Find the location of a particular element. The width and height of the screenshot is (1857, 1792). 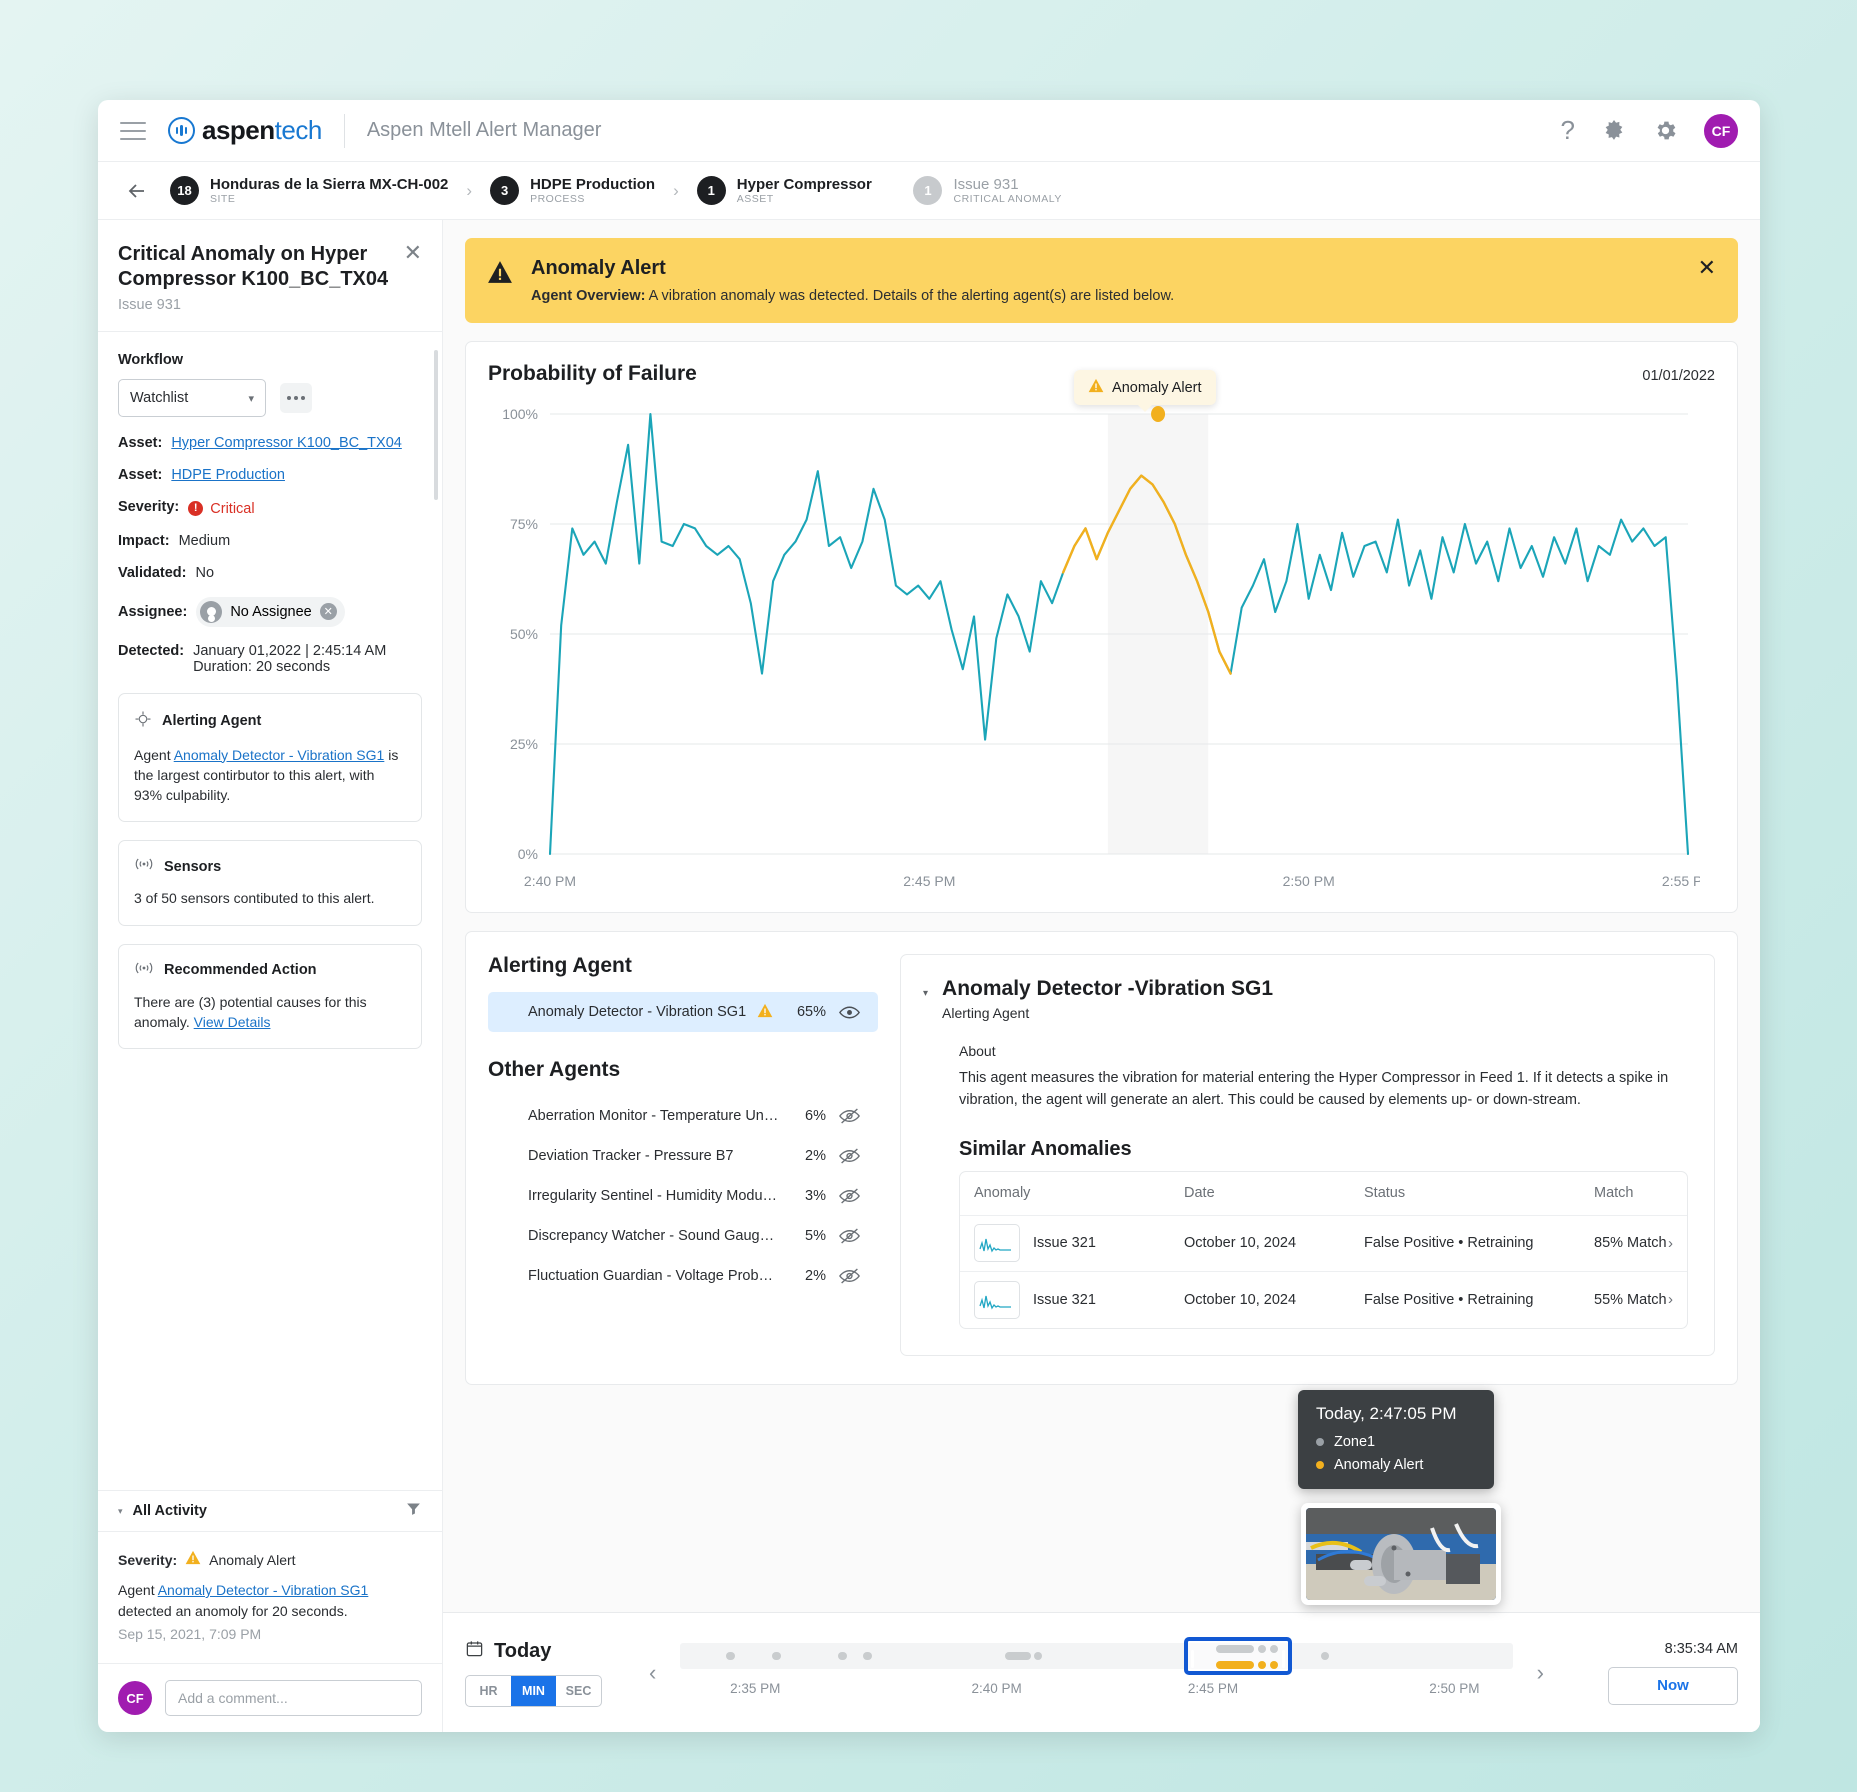

breadcrumb-subtitle: CRITICAL ANOMALY is located at coordinates (1007, 199).